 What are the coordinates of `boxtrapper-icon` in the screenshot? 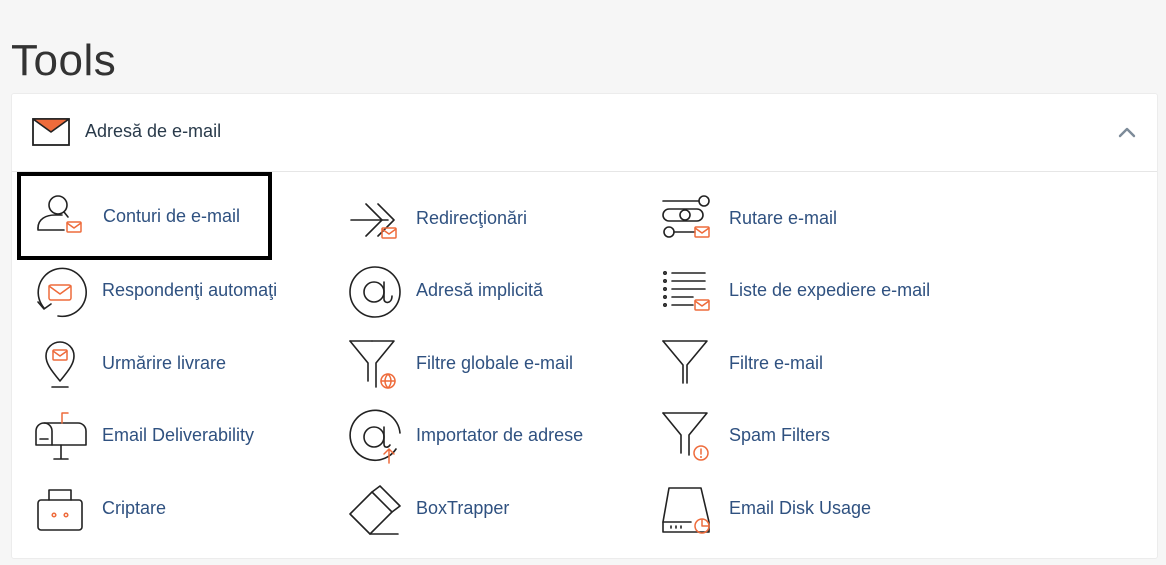 It's located at (375, 510).